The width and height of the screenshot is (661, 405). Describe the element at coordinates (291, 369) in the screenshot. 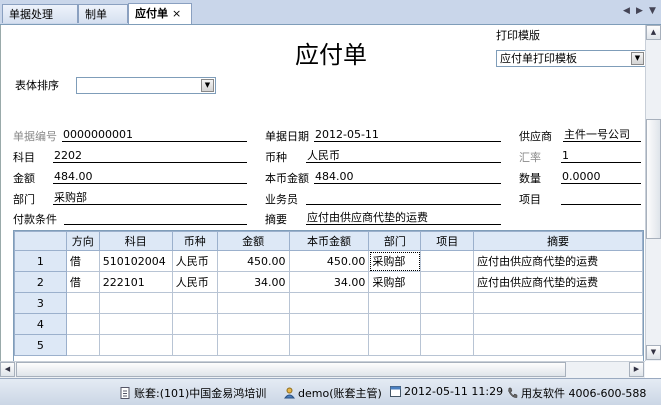

I see `horizontal-scroll-thumb` at that location.